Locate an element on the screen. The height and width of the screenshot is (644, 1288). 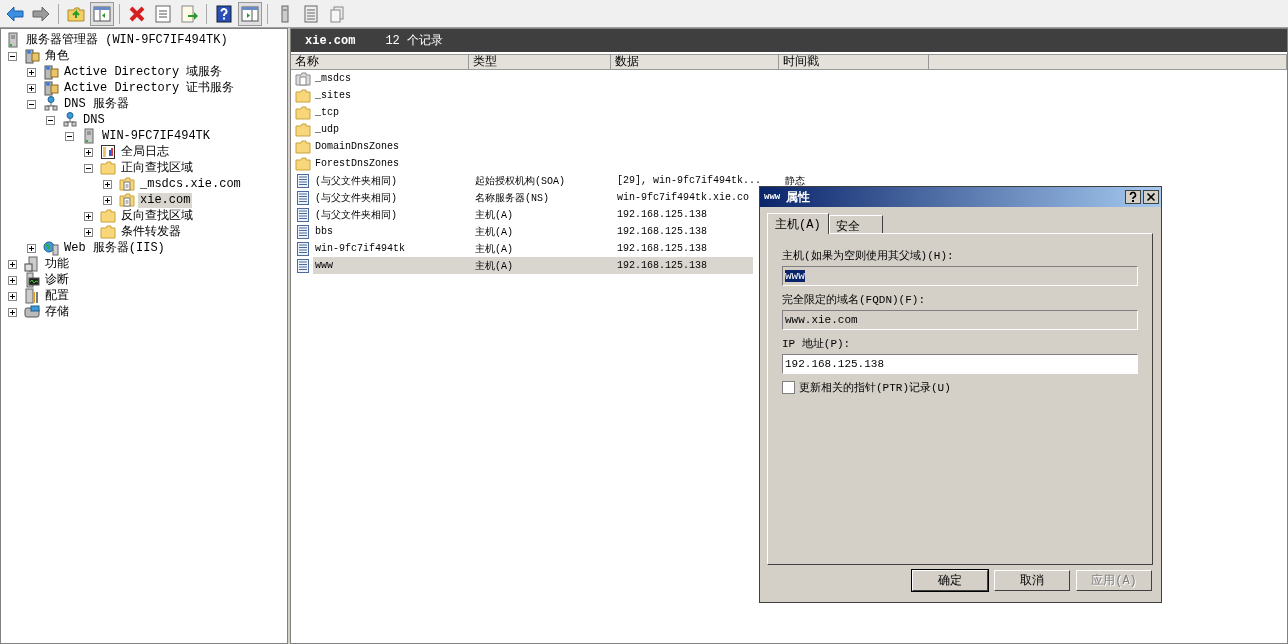
record-name: _msdcs is located at coordinates (333, 78).